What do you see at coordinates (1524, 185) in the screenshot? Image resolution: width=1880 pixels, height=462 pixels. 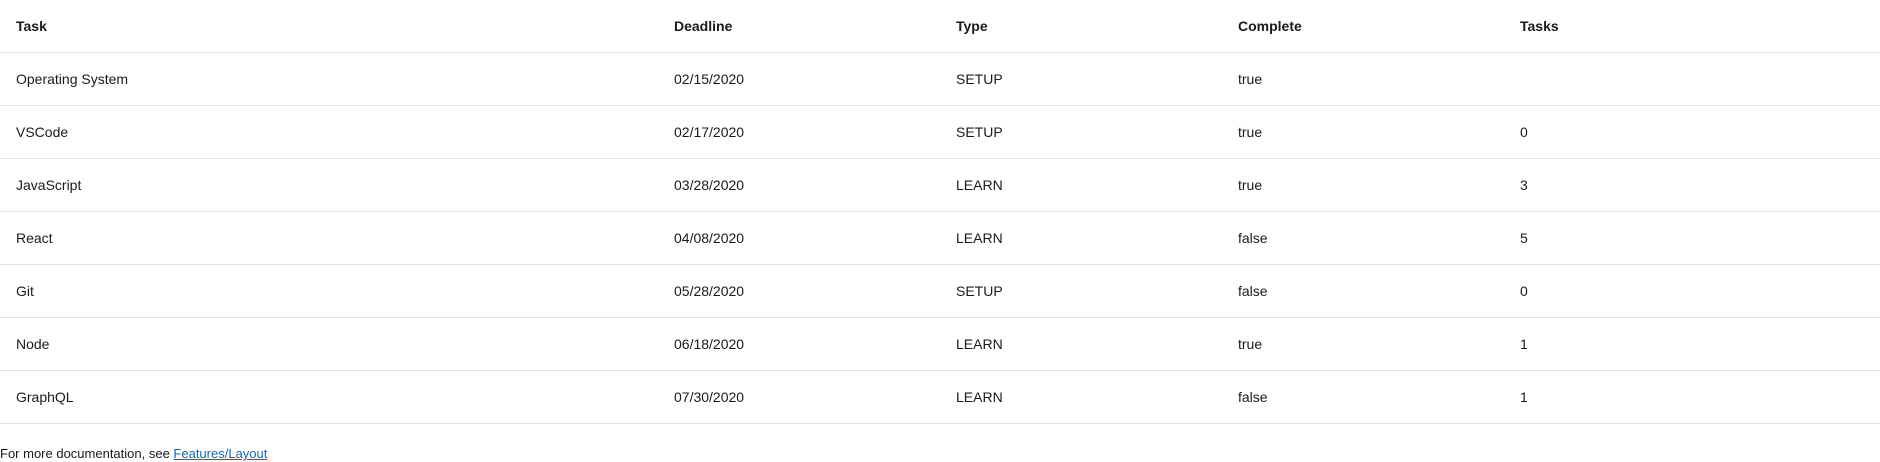 I see `cell-tasks: 3` at bounding box center [1524, 185].